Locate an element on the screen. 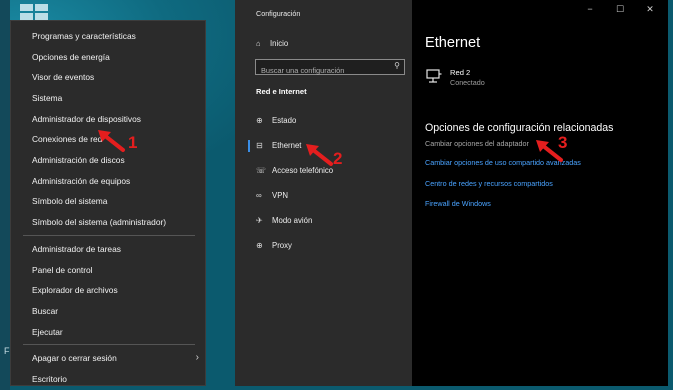  window-controls: − ☐ ✕ is located at coordinates (623, 12).